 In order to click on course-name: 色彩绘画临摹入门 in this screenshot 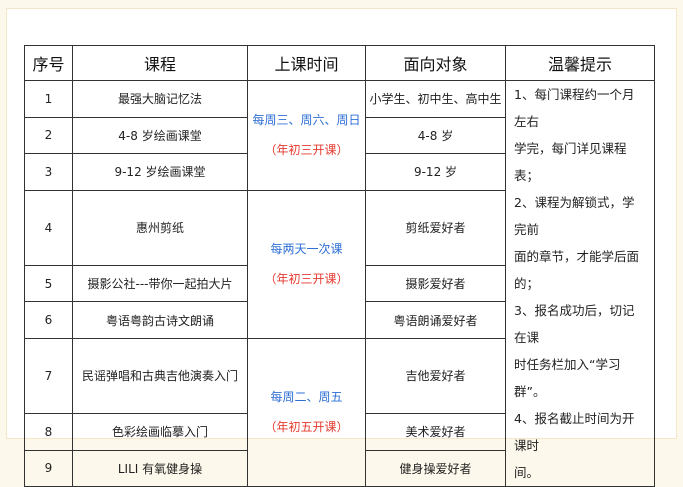, I will do `click(160, 432)`.